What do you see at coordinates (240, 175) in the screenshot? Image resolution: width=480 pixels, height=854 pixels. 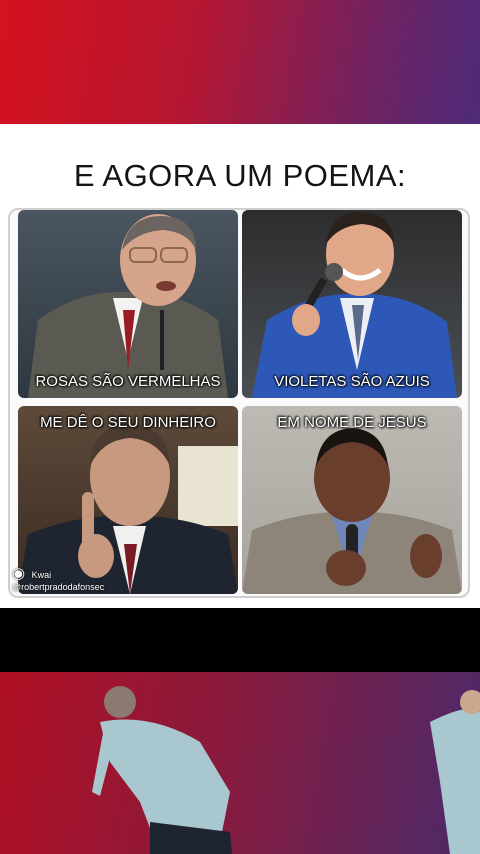 I see `meme-title: E AGORA UM POEMA:` at bounding box center [240, 175].